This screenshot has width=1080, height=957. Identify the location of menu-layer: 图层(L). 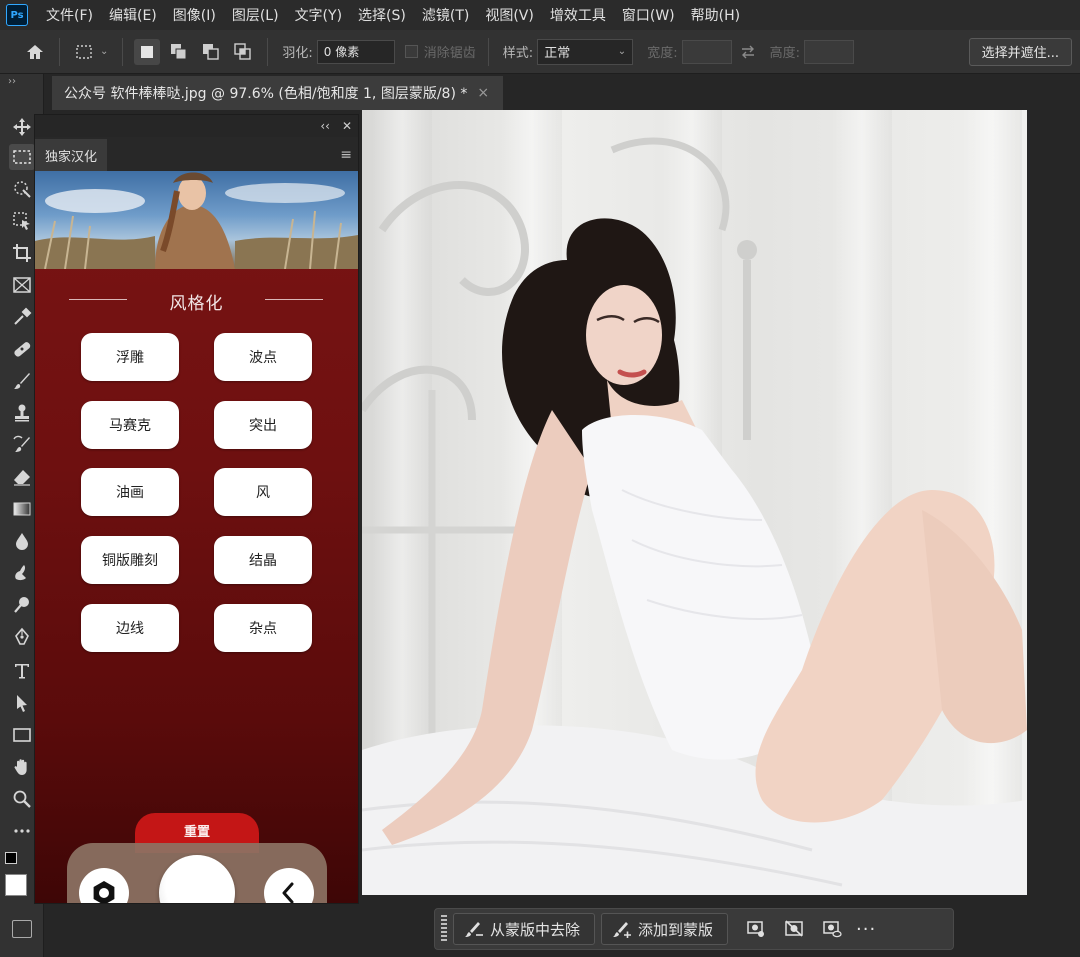
(255, 15).